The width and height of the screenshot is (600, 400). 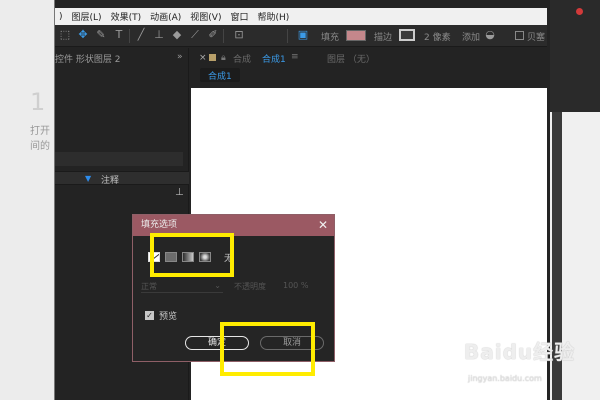 What do you see at coordinates (273, 16) in the screenshot?
I see `menu-item-help: 帮助(H)` at bounding box center [273, 16].